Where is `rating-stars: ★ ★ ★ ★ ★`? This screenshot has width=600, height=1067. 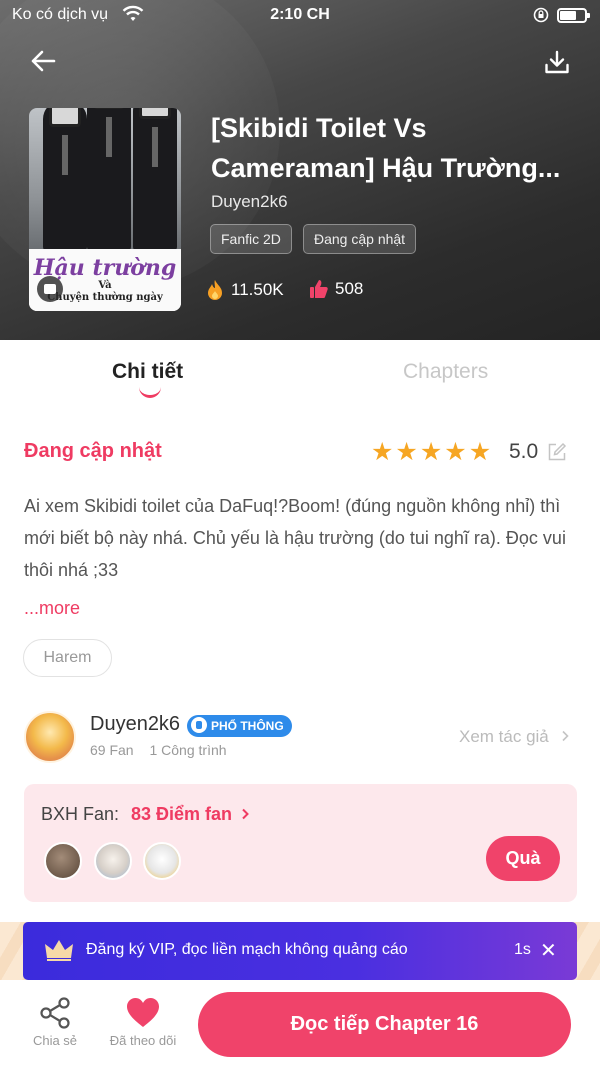
rating-stars: ★ ★ ★ ★ ★ is located at coordinates (431, 452).